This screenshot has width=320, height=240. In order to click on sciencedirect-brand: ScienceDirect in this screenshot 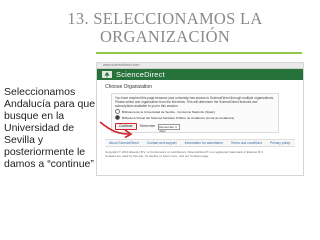, I will do `click(140, 74)`.